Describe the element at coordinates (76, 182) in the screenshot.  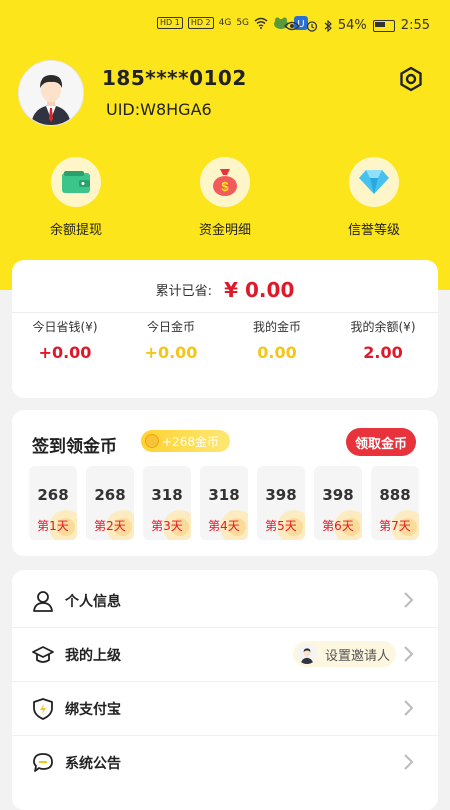
I see `wallet-icon` at that location.